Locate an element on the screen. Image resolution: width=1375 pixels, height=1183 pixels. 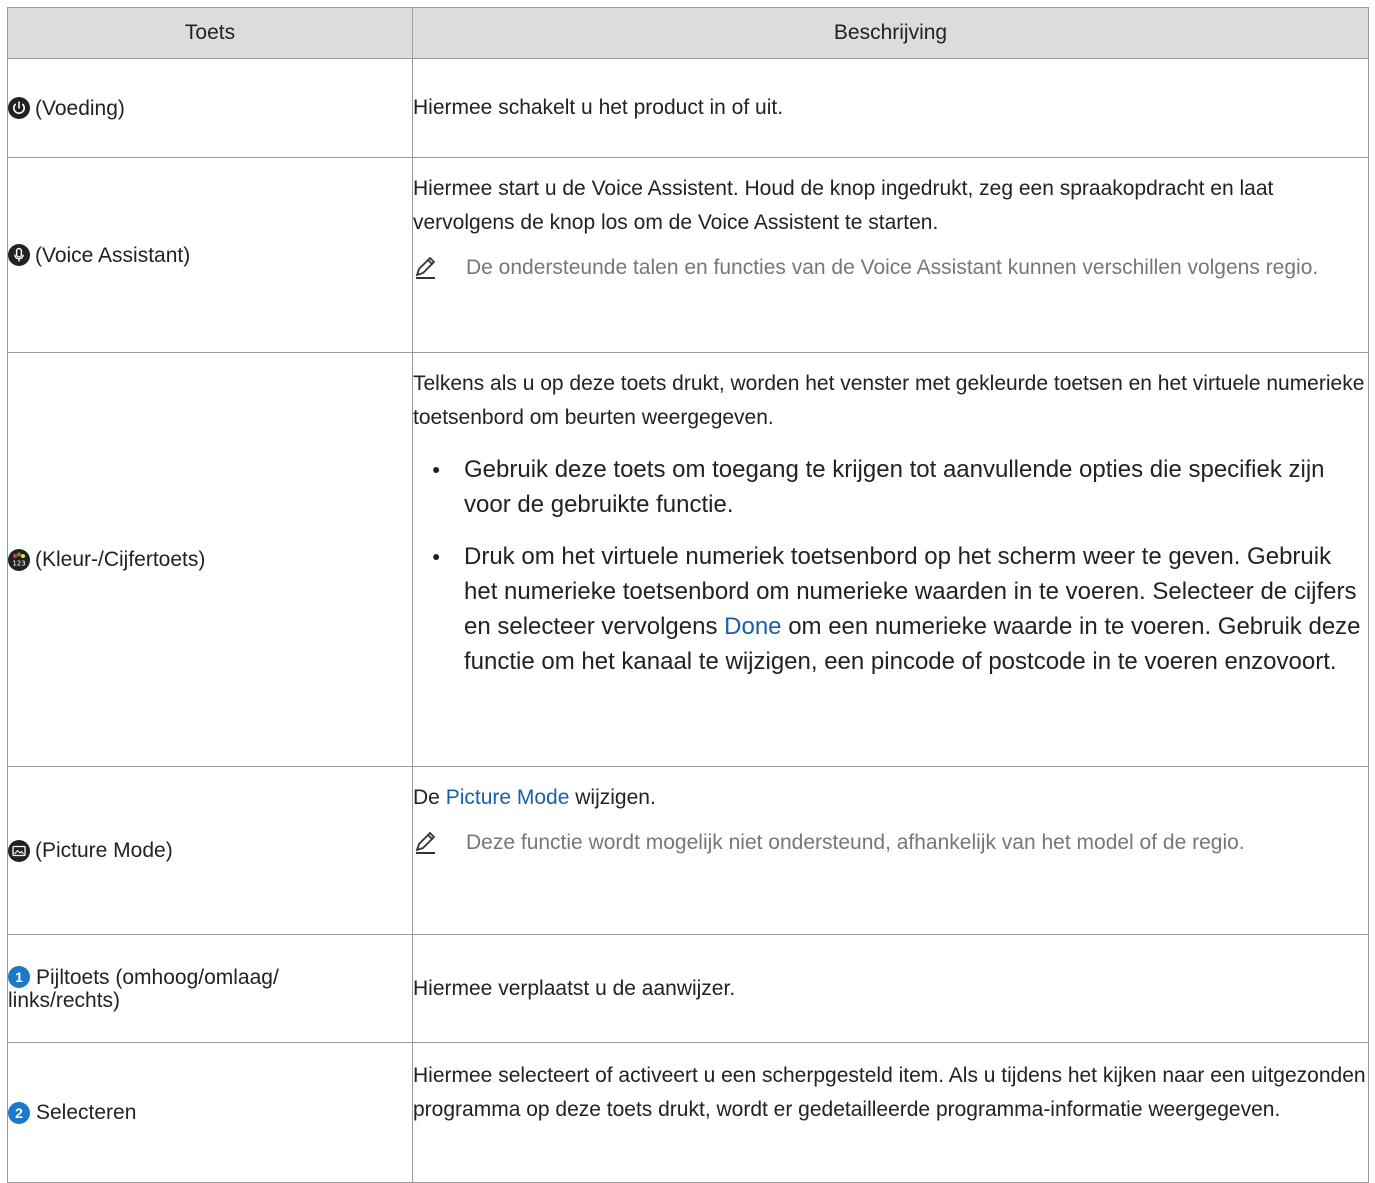
key-label: Pijltoets (omhoog/omlaag/ is located at coordinates (157, 977).